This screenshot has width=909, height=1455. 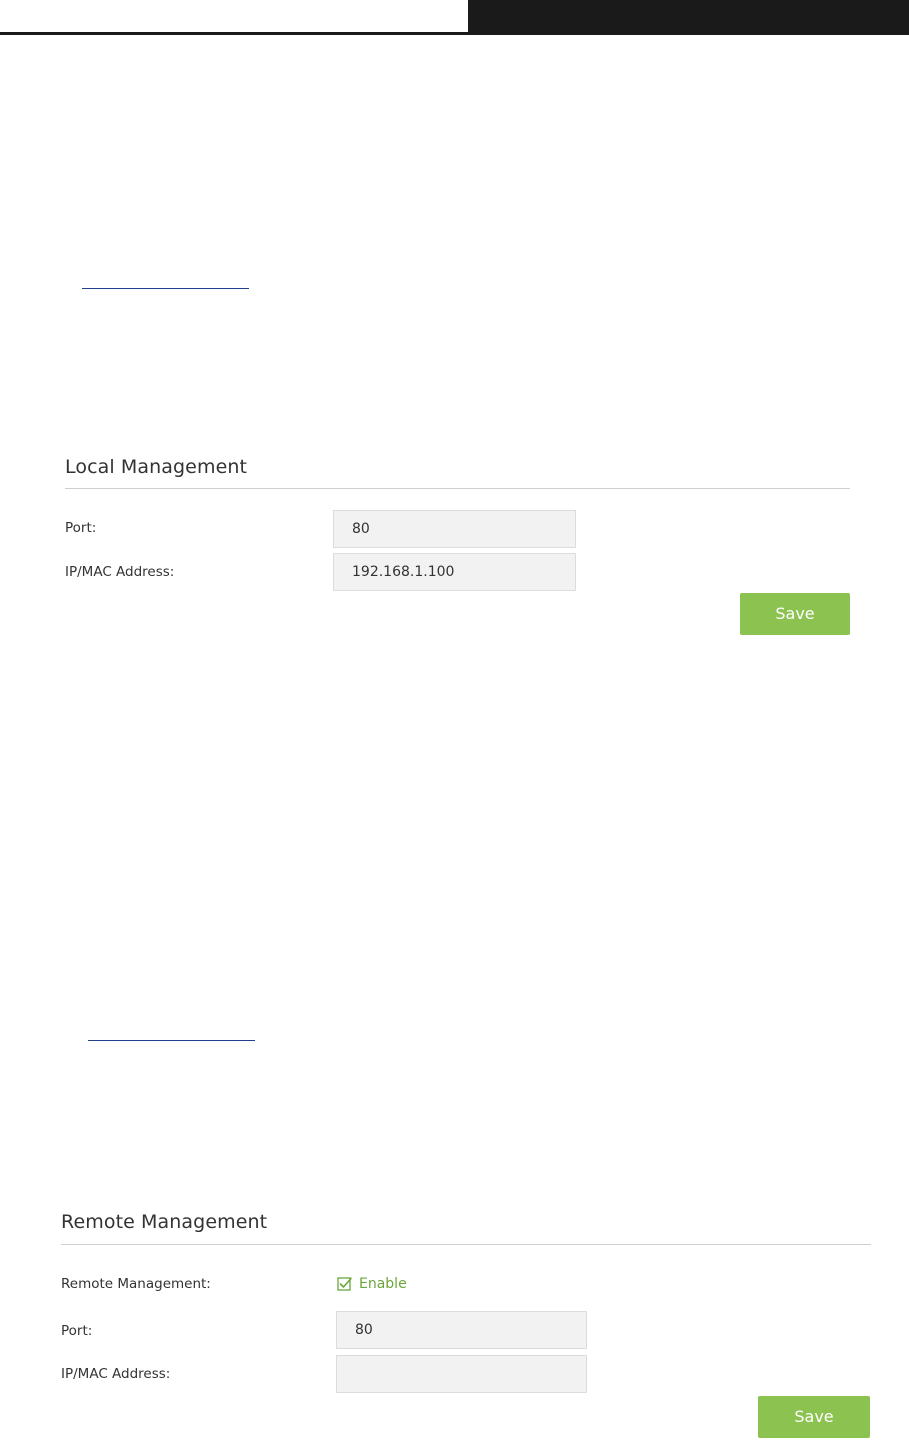 I want to click on local-management-divider, so click(x=457, y=488).